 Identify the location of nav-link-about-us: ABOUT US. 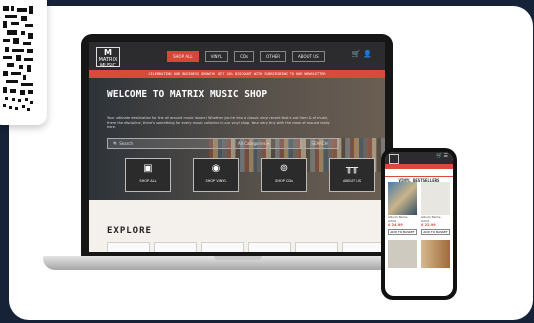
(308, 56).